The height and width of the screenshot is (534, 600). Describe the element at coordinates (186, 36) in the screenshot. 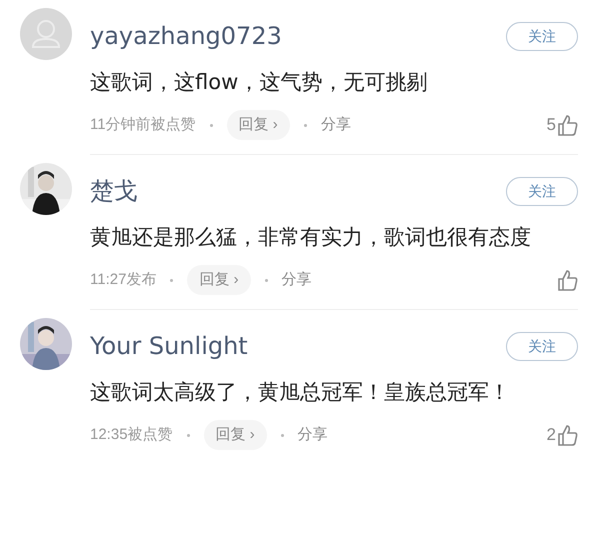

I see `username: yayazhang0723` at that location.